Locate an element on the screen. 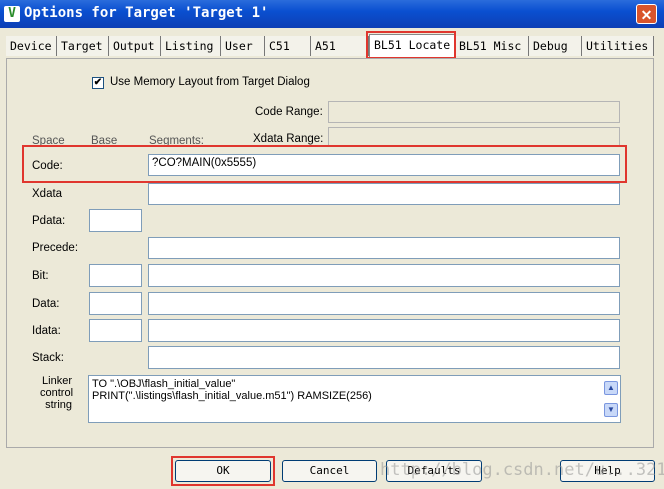 This screenshot has width=664, height=489. idata-segments-input is located at coordinates (384, 330).